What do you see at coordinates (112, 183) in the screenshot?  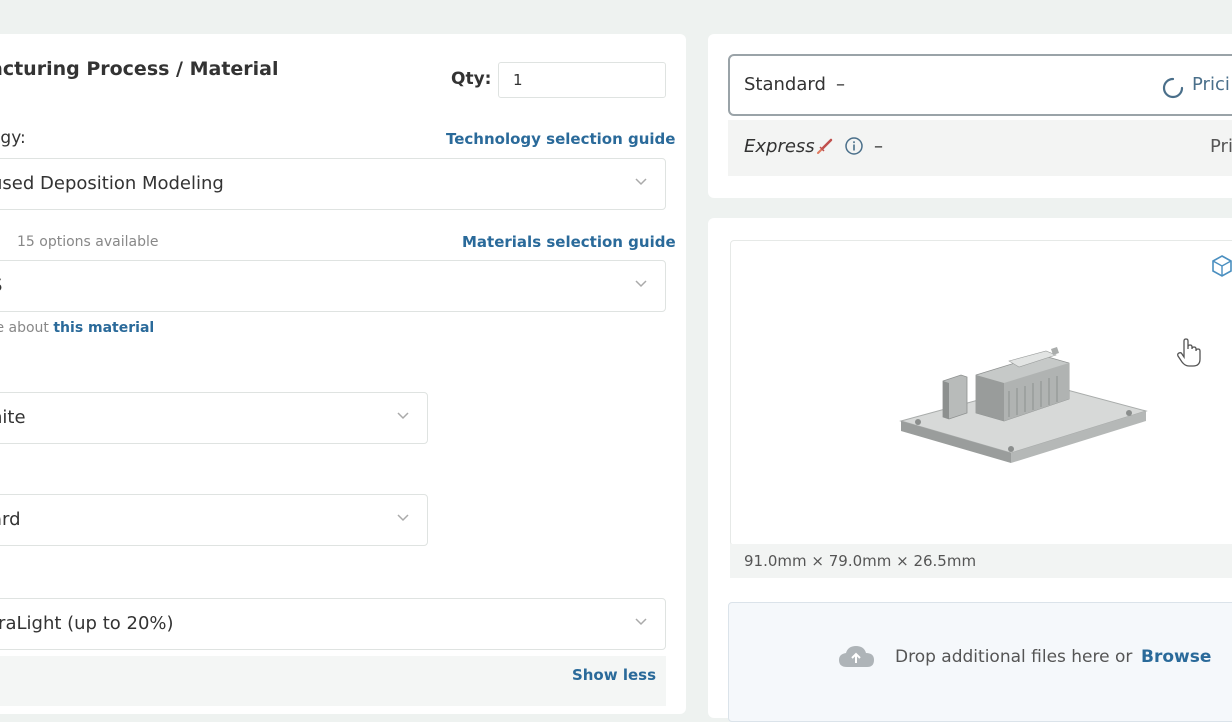 I see `technology-value: used Deposition Modeling` at bounding box center [112, 183].